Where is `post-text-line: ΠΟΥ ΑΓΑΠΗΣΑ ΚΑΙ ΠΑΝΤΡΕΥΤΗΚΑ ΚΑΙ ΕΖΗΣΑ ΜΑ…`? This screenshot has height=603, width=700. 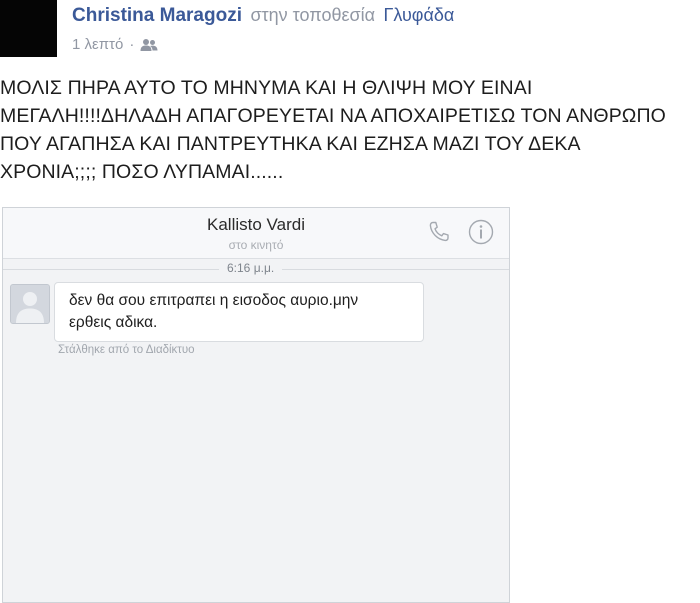
post-text-line: ΠΟΥ ΑΓΑΠΗΣΑ ΚΑΙ ΠΑΝΤΡΕΥΤΗΚΑ ΚΑΙ ΕΖΗΣΑ ΜΑ… is located at coordinates (290, 144).